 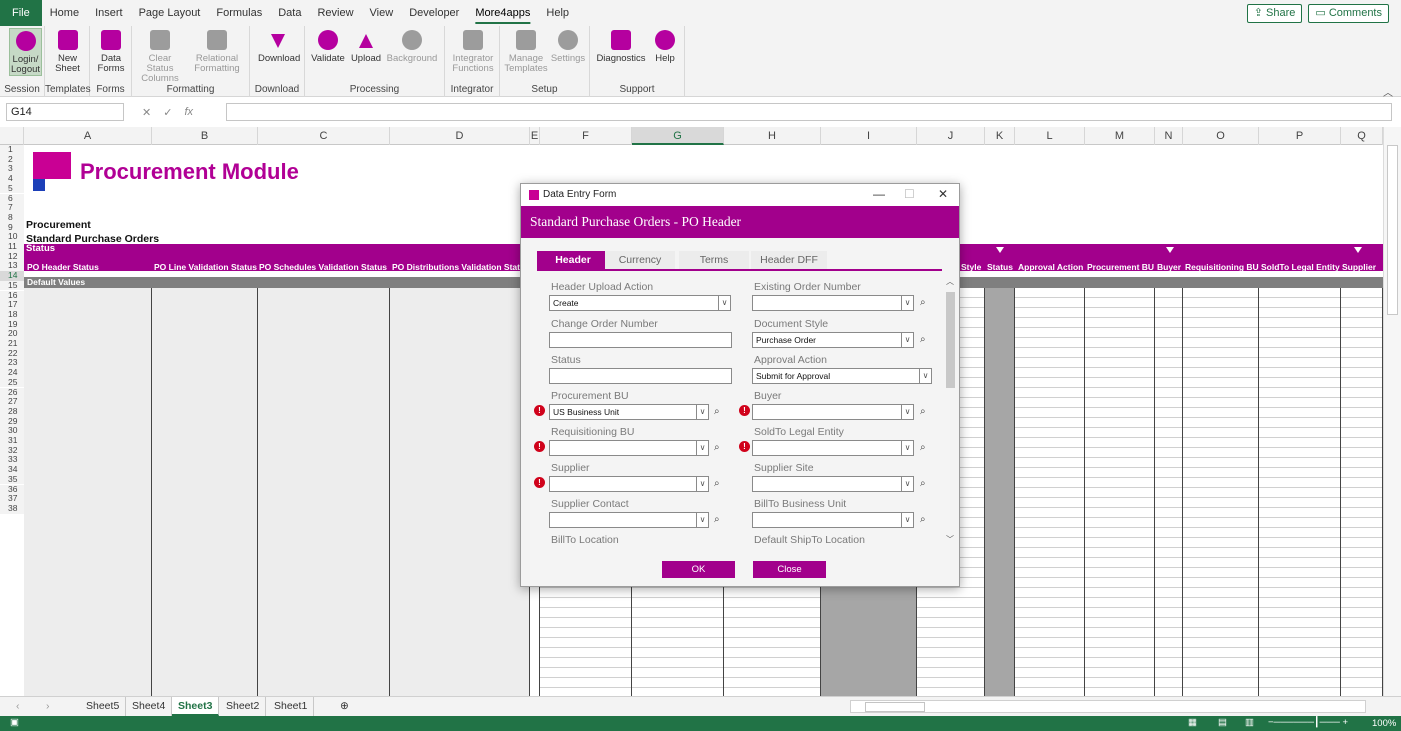 What do you see at coordinates (971, 267) in the screenshot?
I see `hdr-style: Style` at bounding box center [971, 267].